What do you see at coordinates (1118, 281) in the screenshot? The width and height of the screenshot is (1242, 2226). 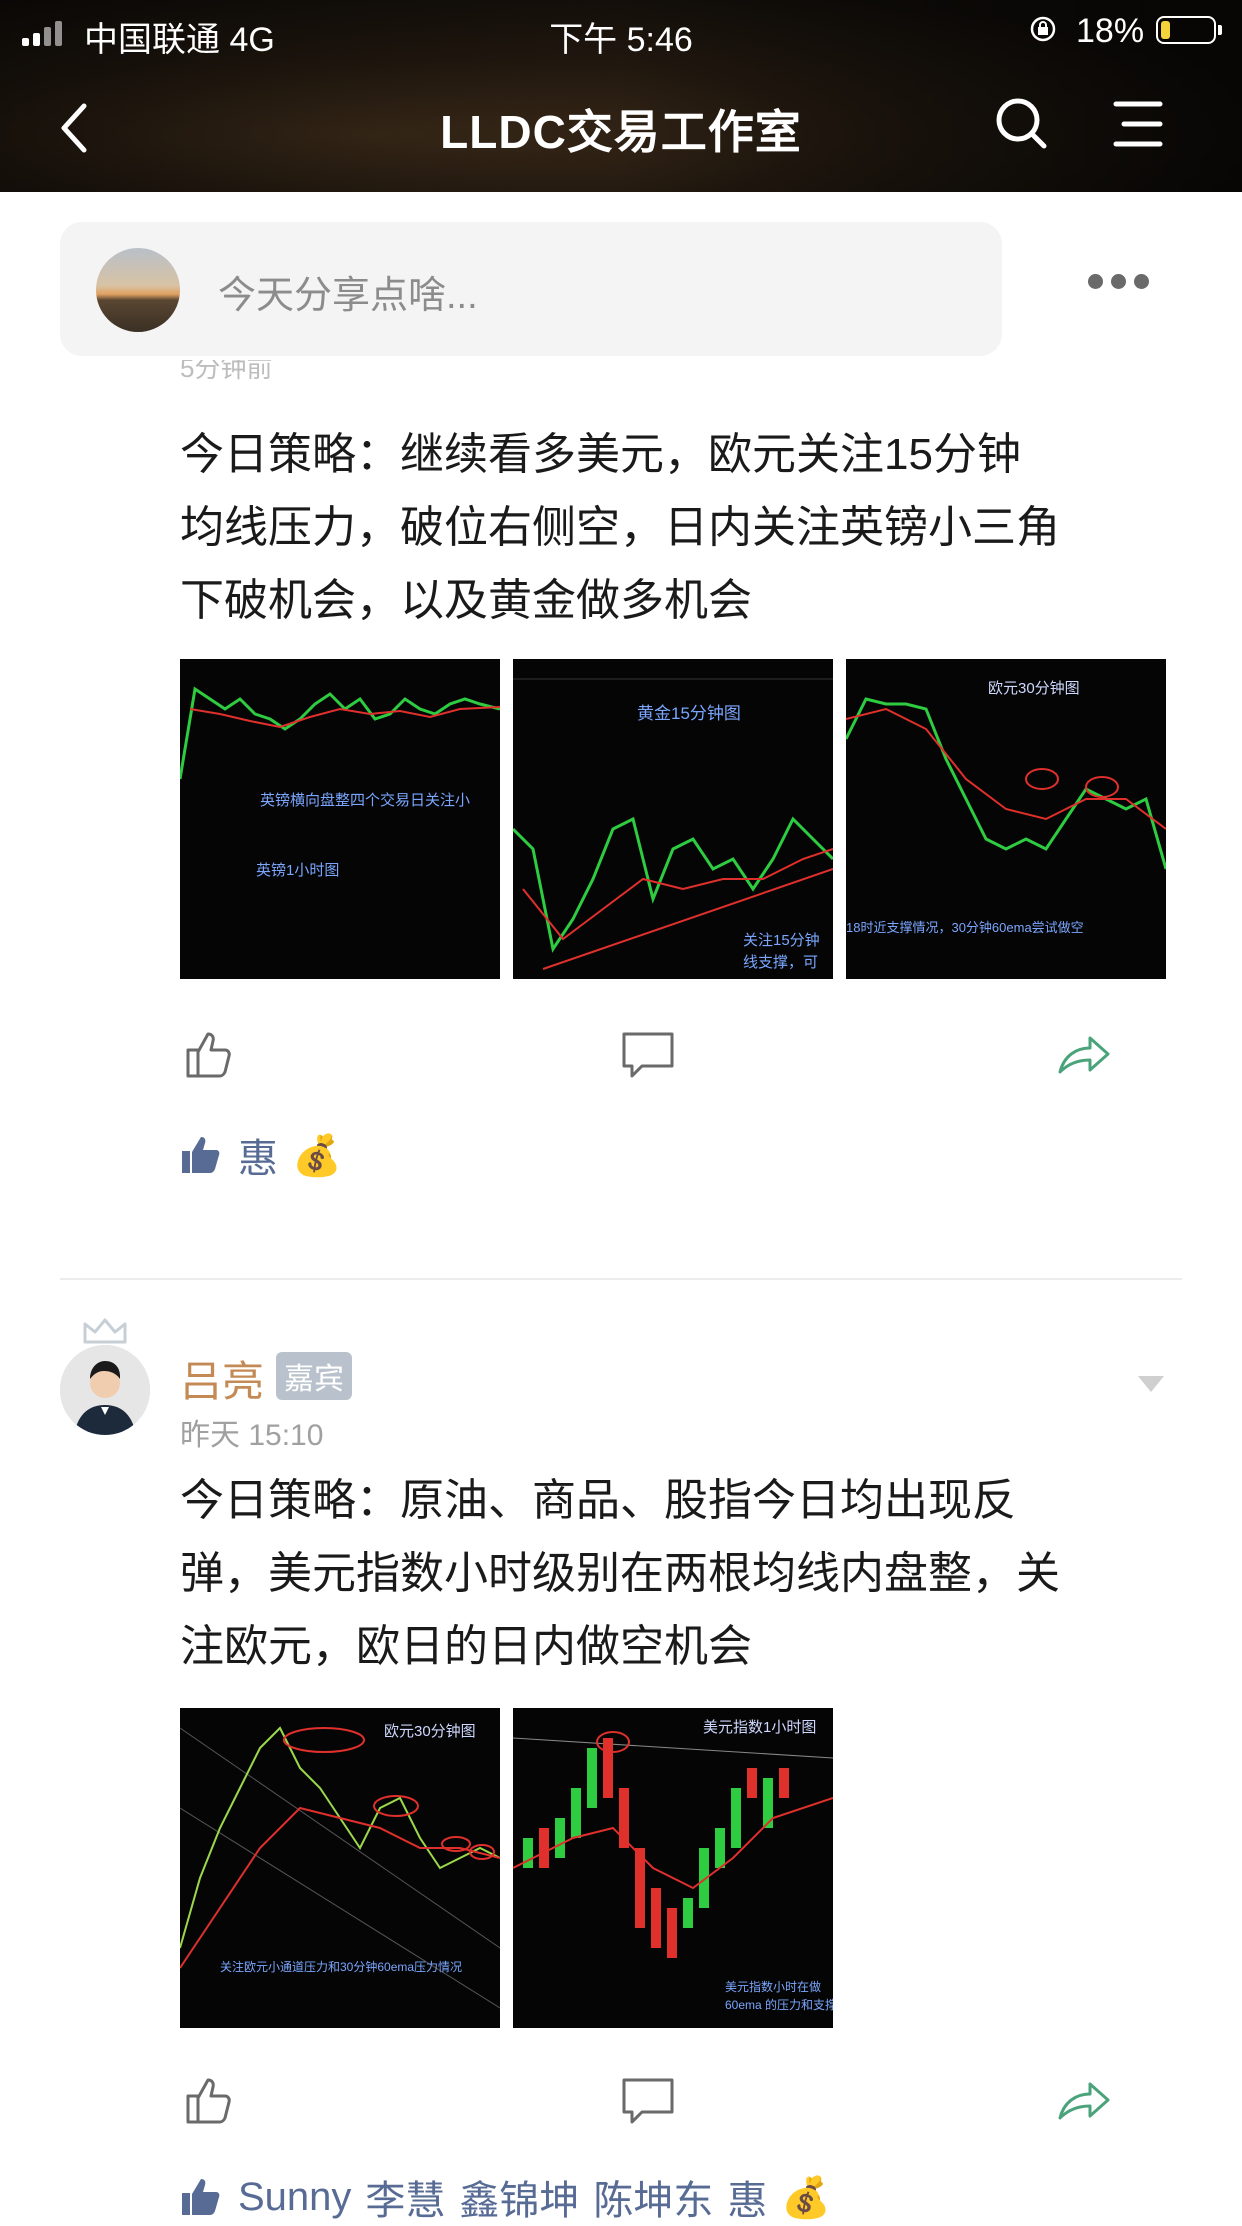 I see `more-button` at bounding box center [1118, 281].